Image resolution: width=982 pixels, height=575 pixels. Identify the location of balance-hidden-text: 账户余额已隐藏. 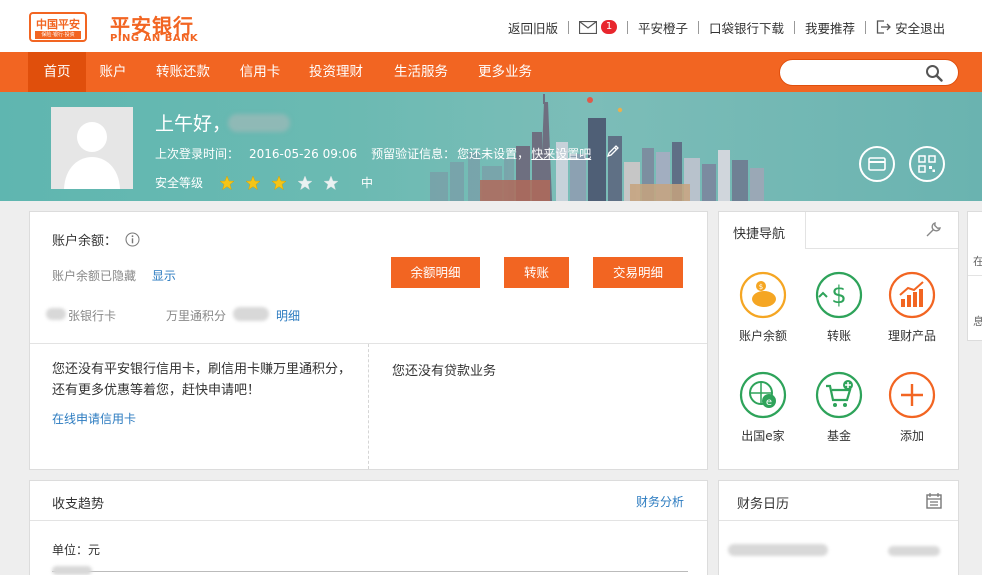
(94, 276).